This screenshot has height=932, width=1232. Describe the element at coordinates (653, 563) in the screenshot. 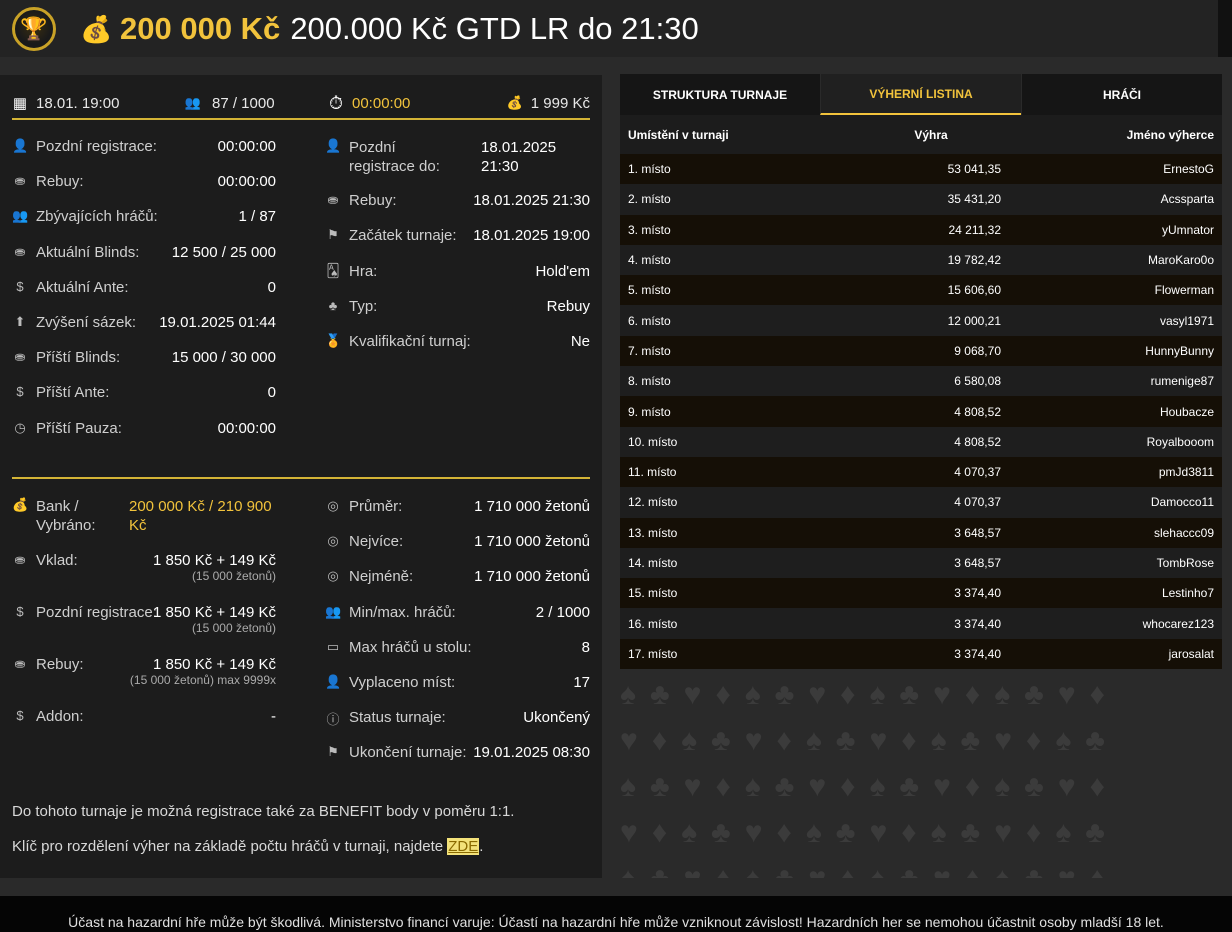

I see `place-cell: 14. místo` at that location.